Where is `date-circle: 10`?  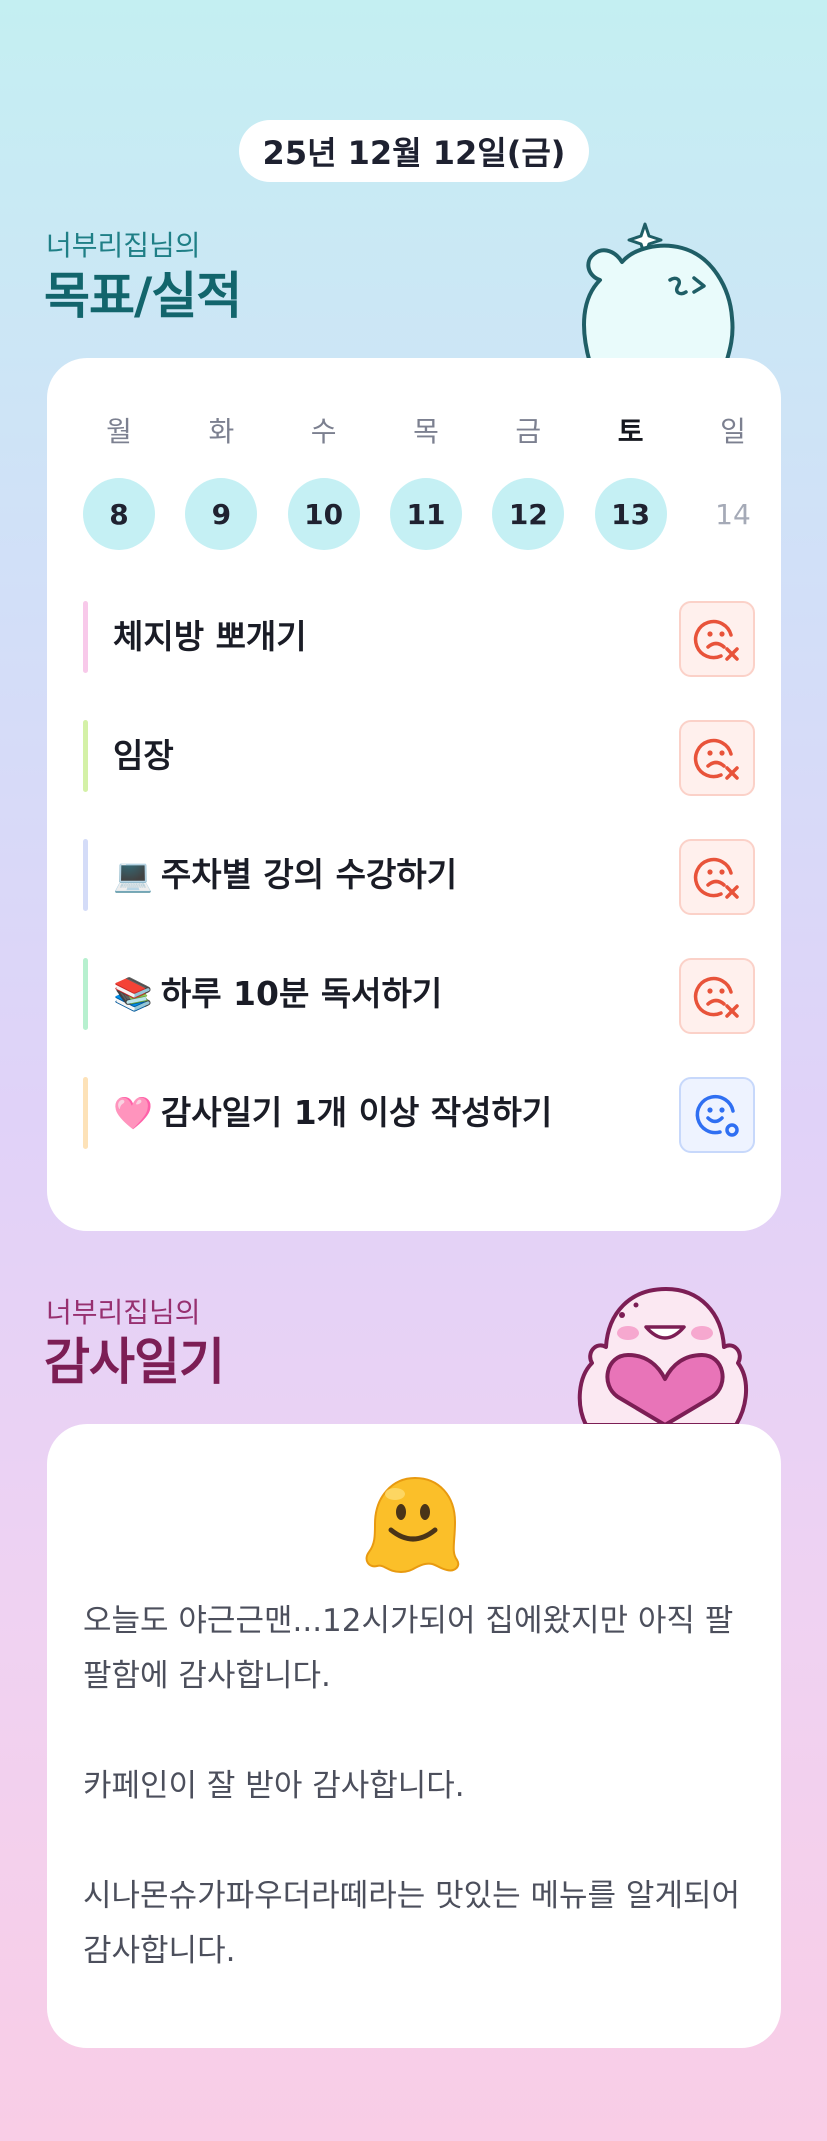
date-circle: 10 is located at coordinates (323, 514).